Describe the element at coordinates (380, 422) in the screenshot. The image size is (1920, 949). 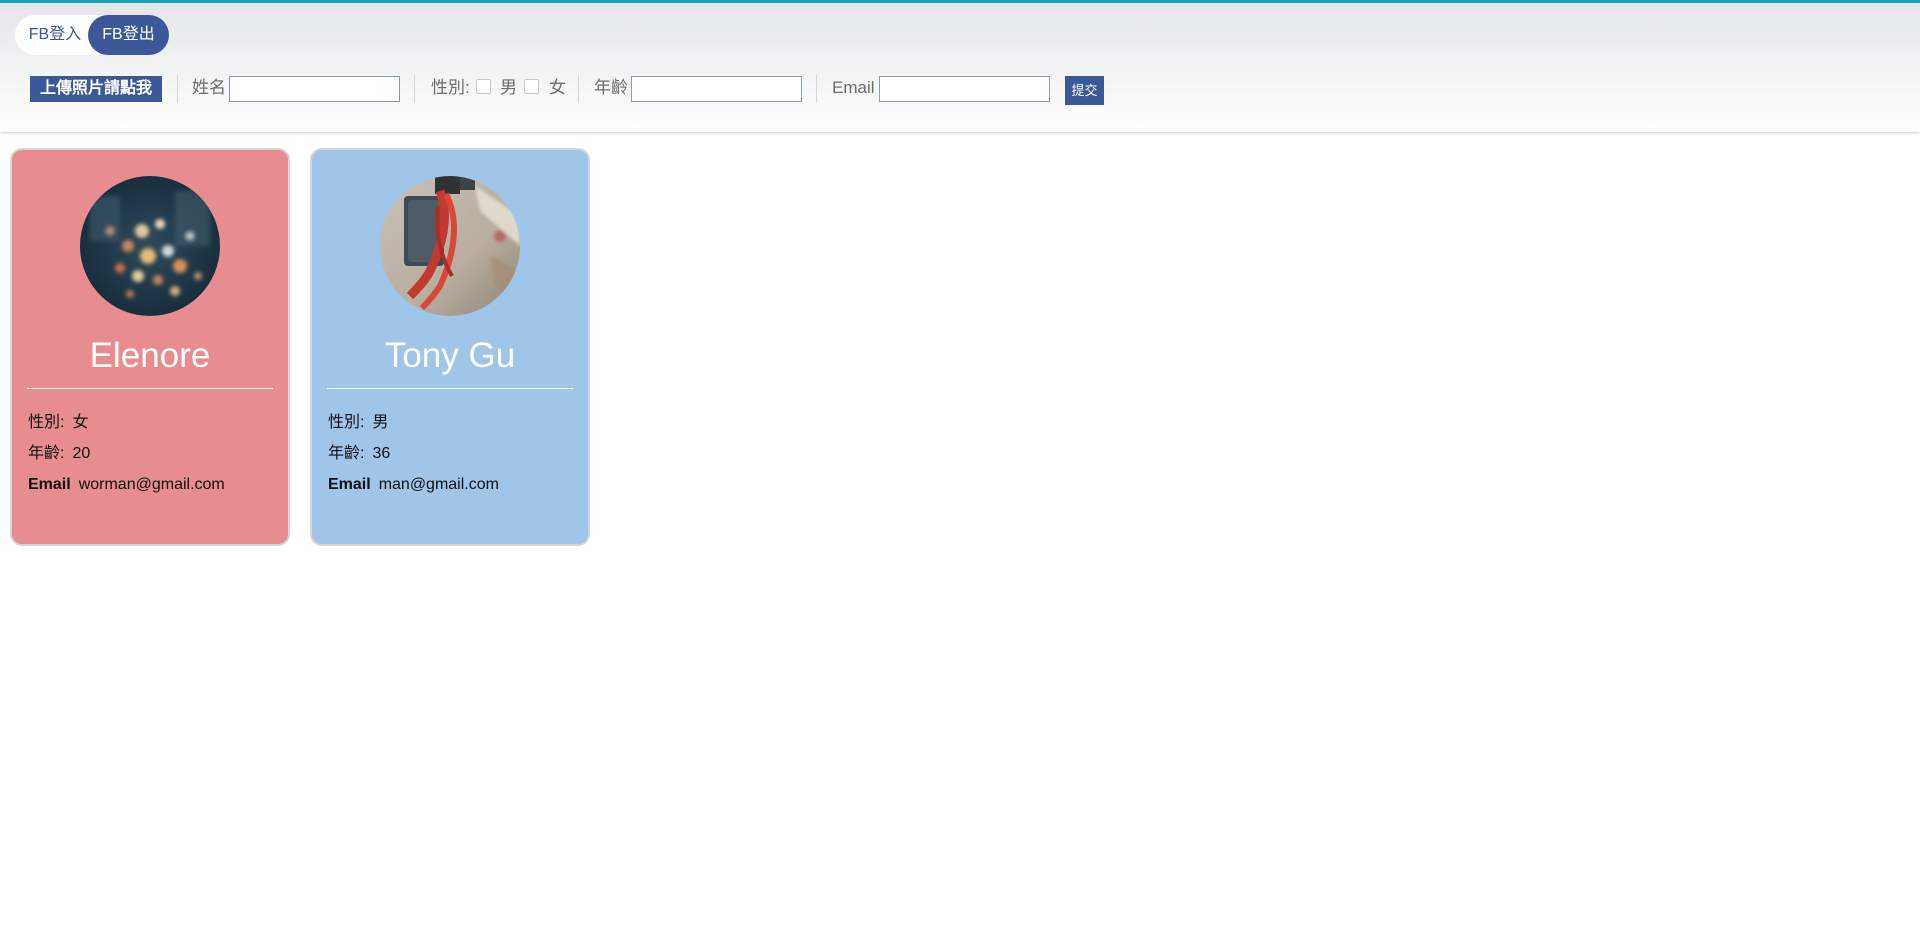
I see `gender-value: 男` at that location.